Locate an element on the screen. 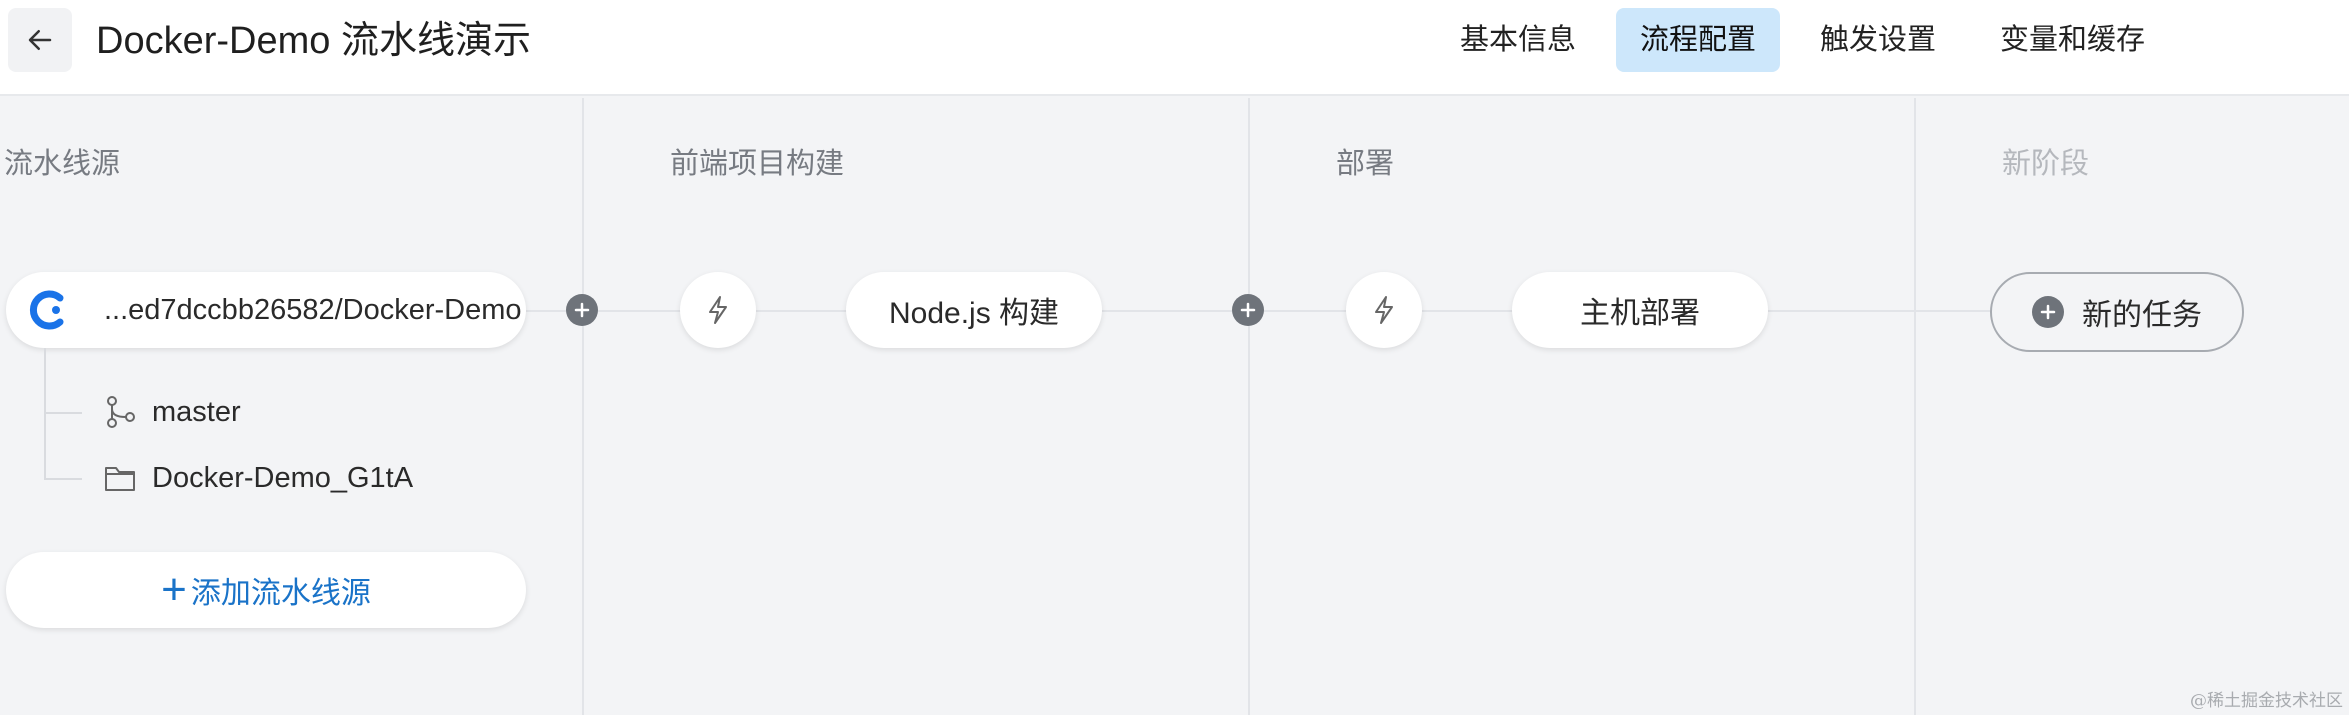  plus-circle-icon is located at coordinates (2048, 312).